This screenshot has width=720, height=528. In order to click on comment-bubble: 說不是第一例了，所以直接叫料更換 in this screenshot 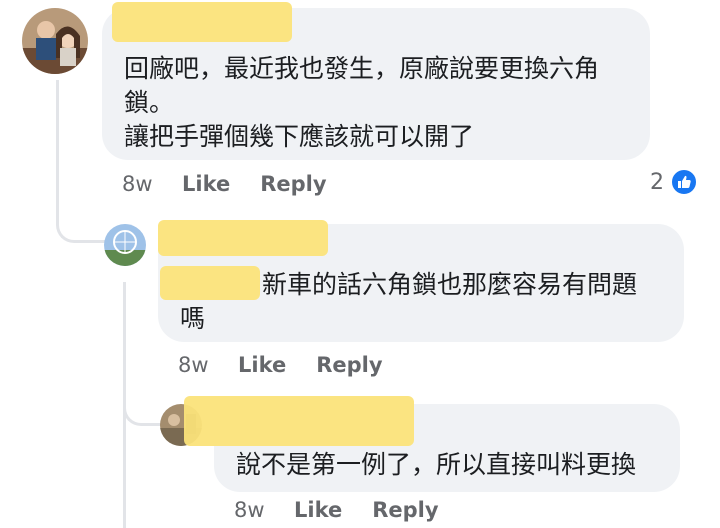, I will do `click(432, 444)`.